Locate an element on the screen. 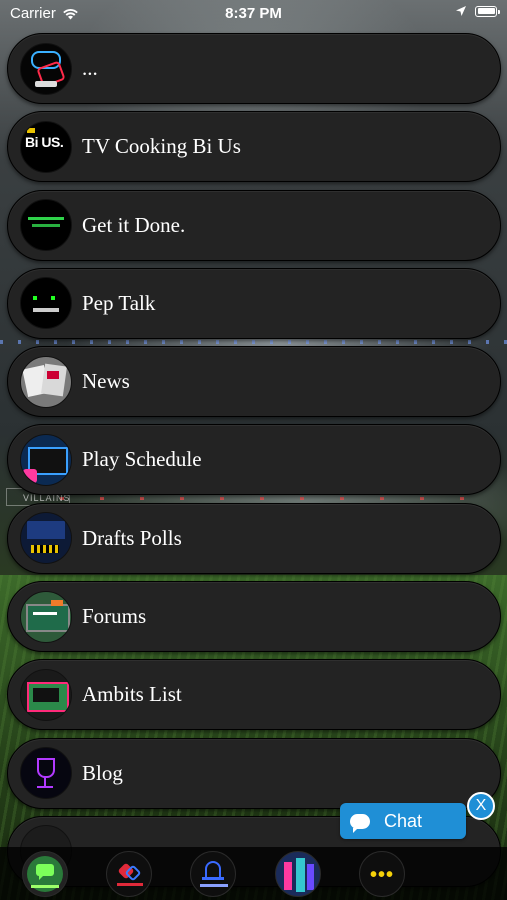  chat-close-button: X is located at coordinates (481, 806).